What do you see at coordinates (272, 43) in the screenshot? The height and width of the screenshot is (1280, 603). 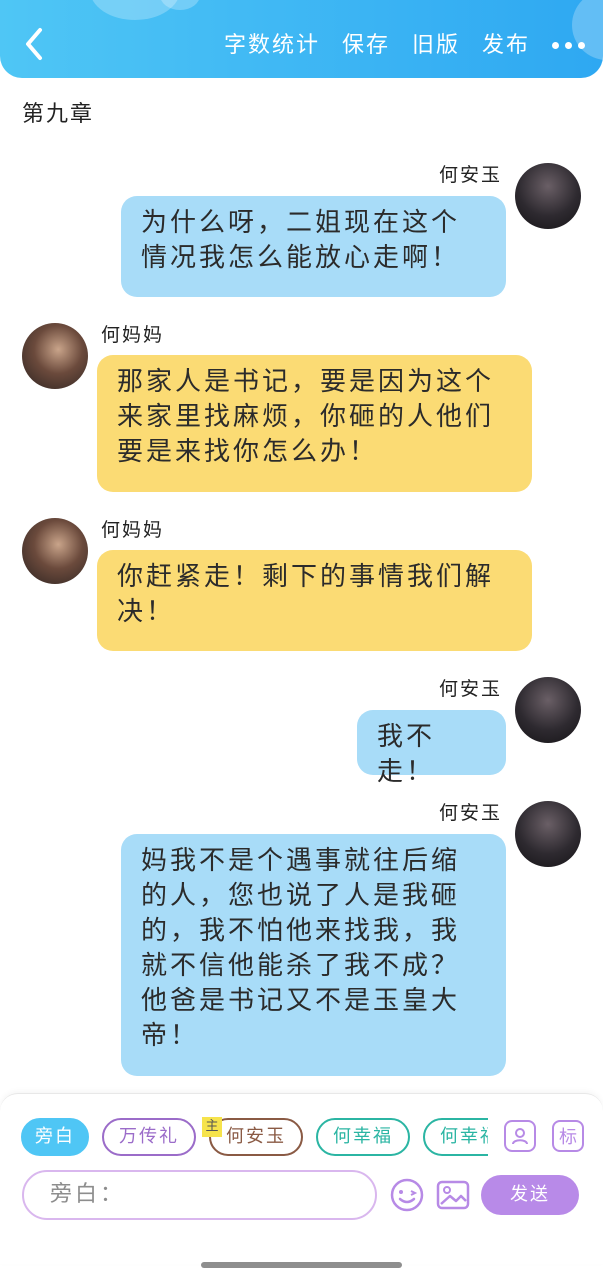 I see `word-count-button: 字数统计` at bounding box center [272, 43].